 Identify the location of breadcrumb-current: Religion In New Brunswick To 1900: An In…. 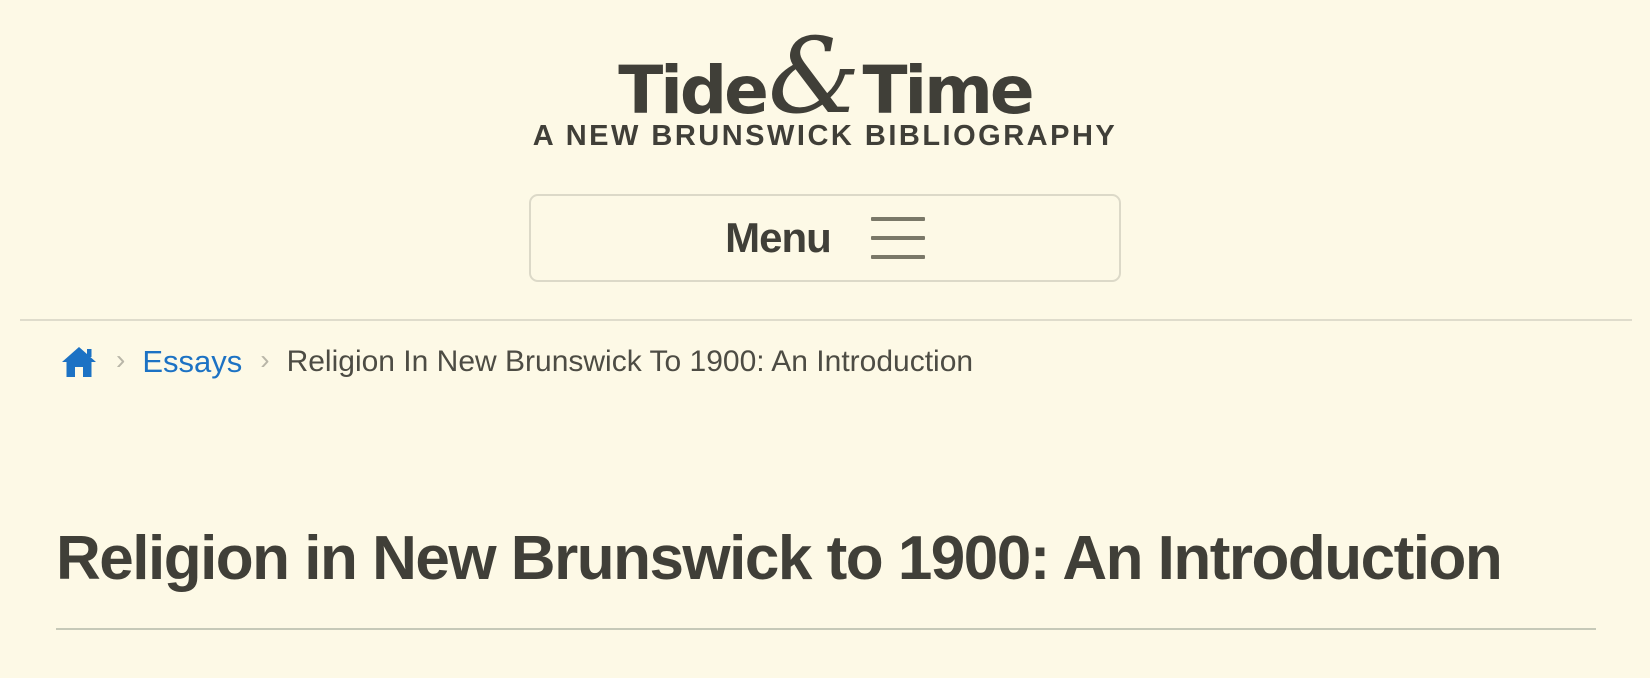
(630, 361).